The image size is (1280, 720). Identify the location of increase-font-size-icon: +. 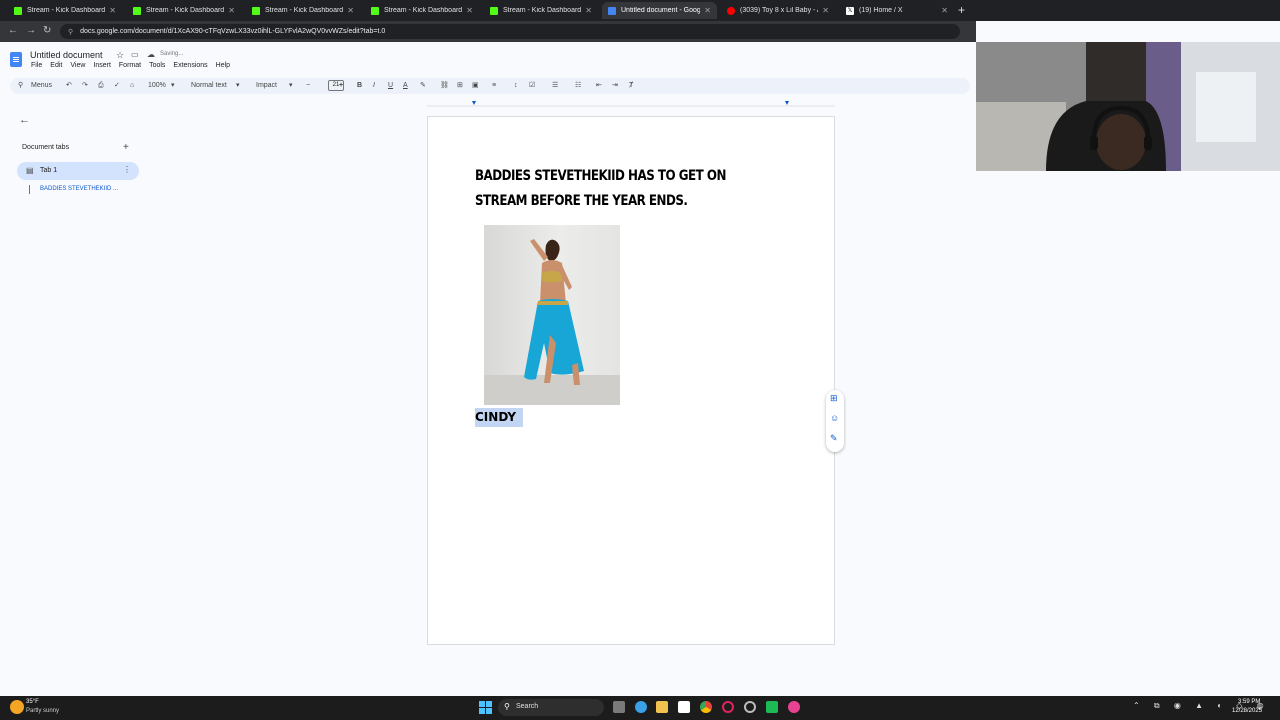
(341, 86).